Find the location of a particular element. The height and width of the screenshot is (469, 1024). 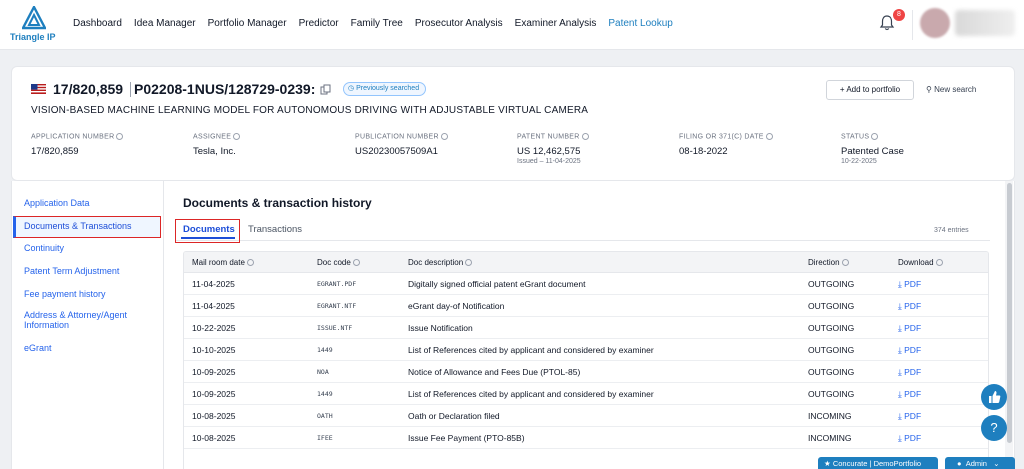

scrollbar-thumb is located at coordinates (1009, 313).